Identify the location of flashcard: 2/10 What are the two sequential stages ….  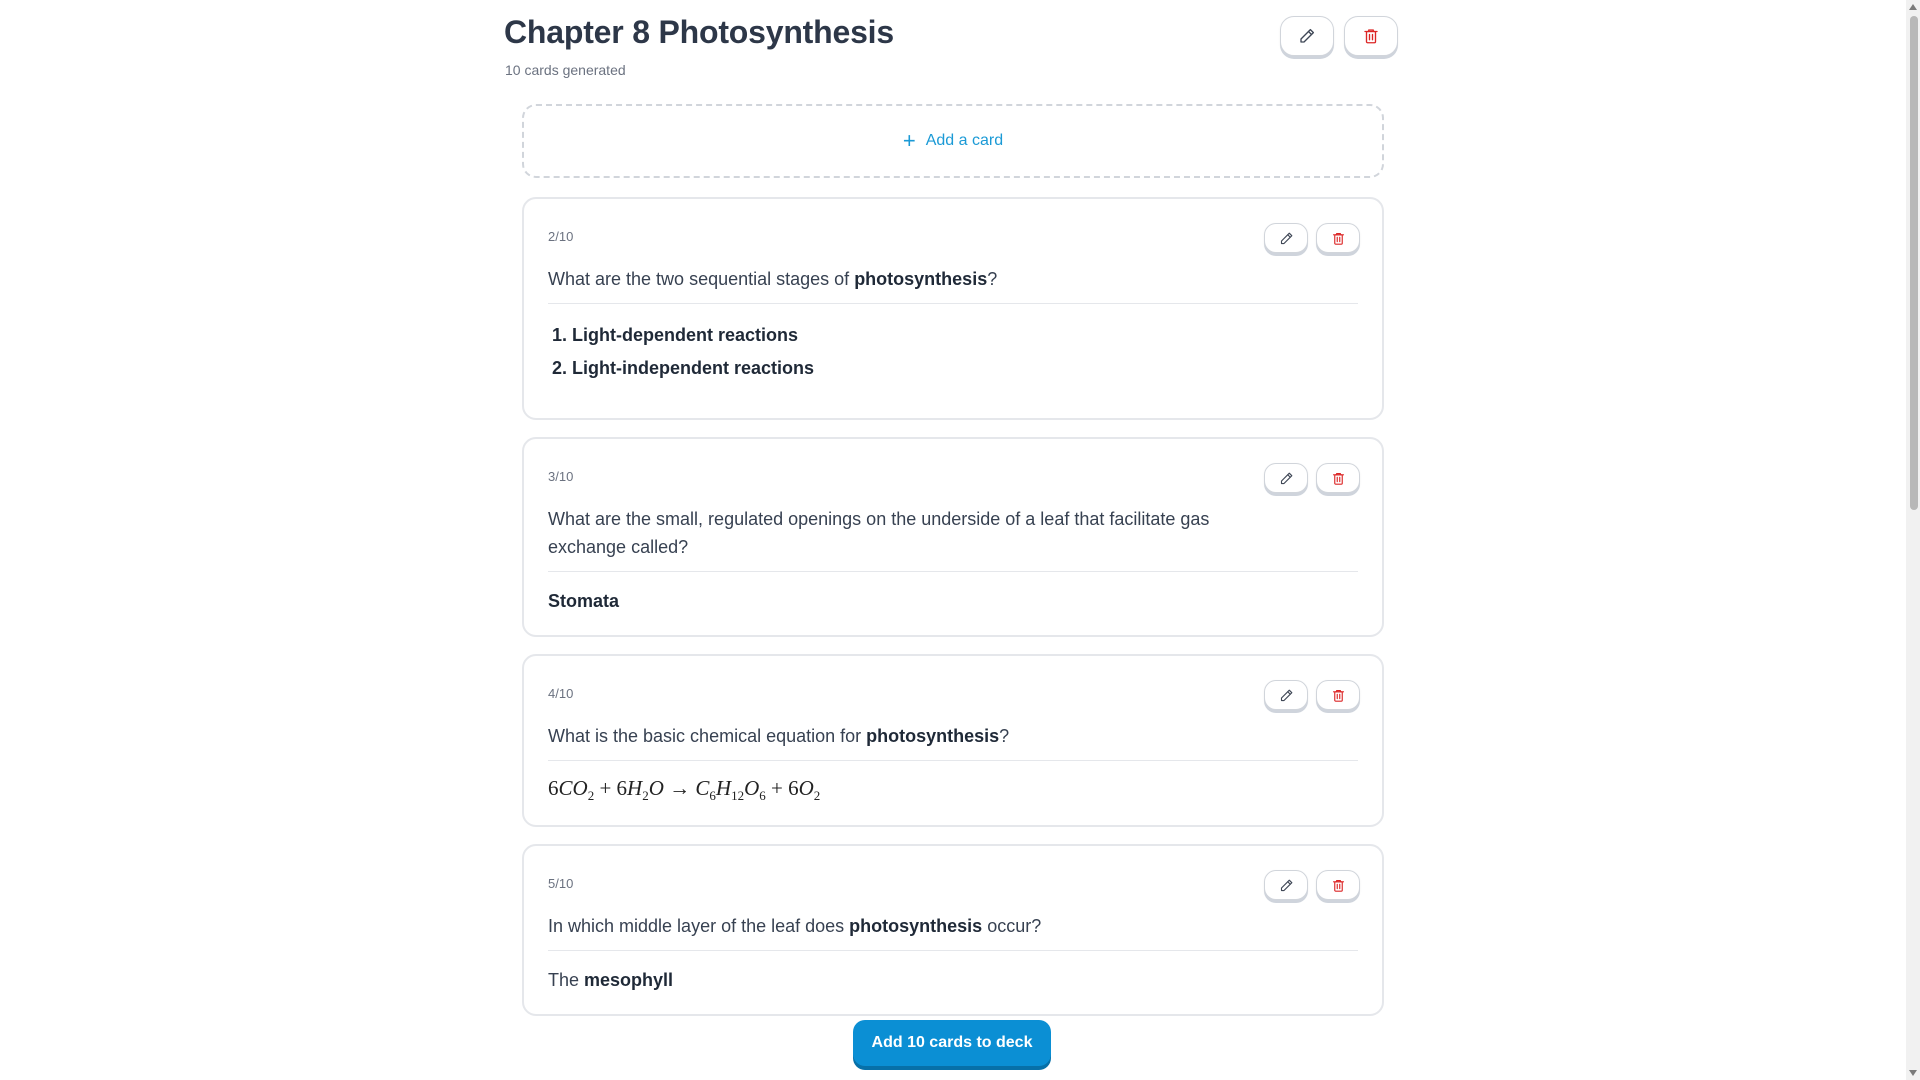
(953, 308).